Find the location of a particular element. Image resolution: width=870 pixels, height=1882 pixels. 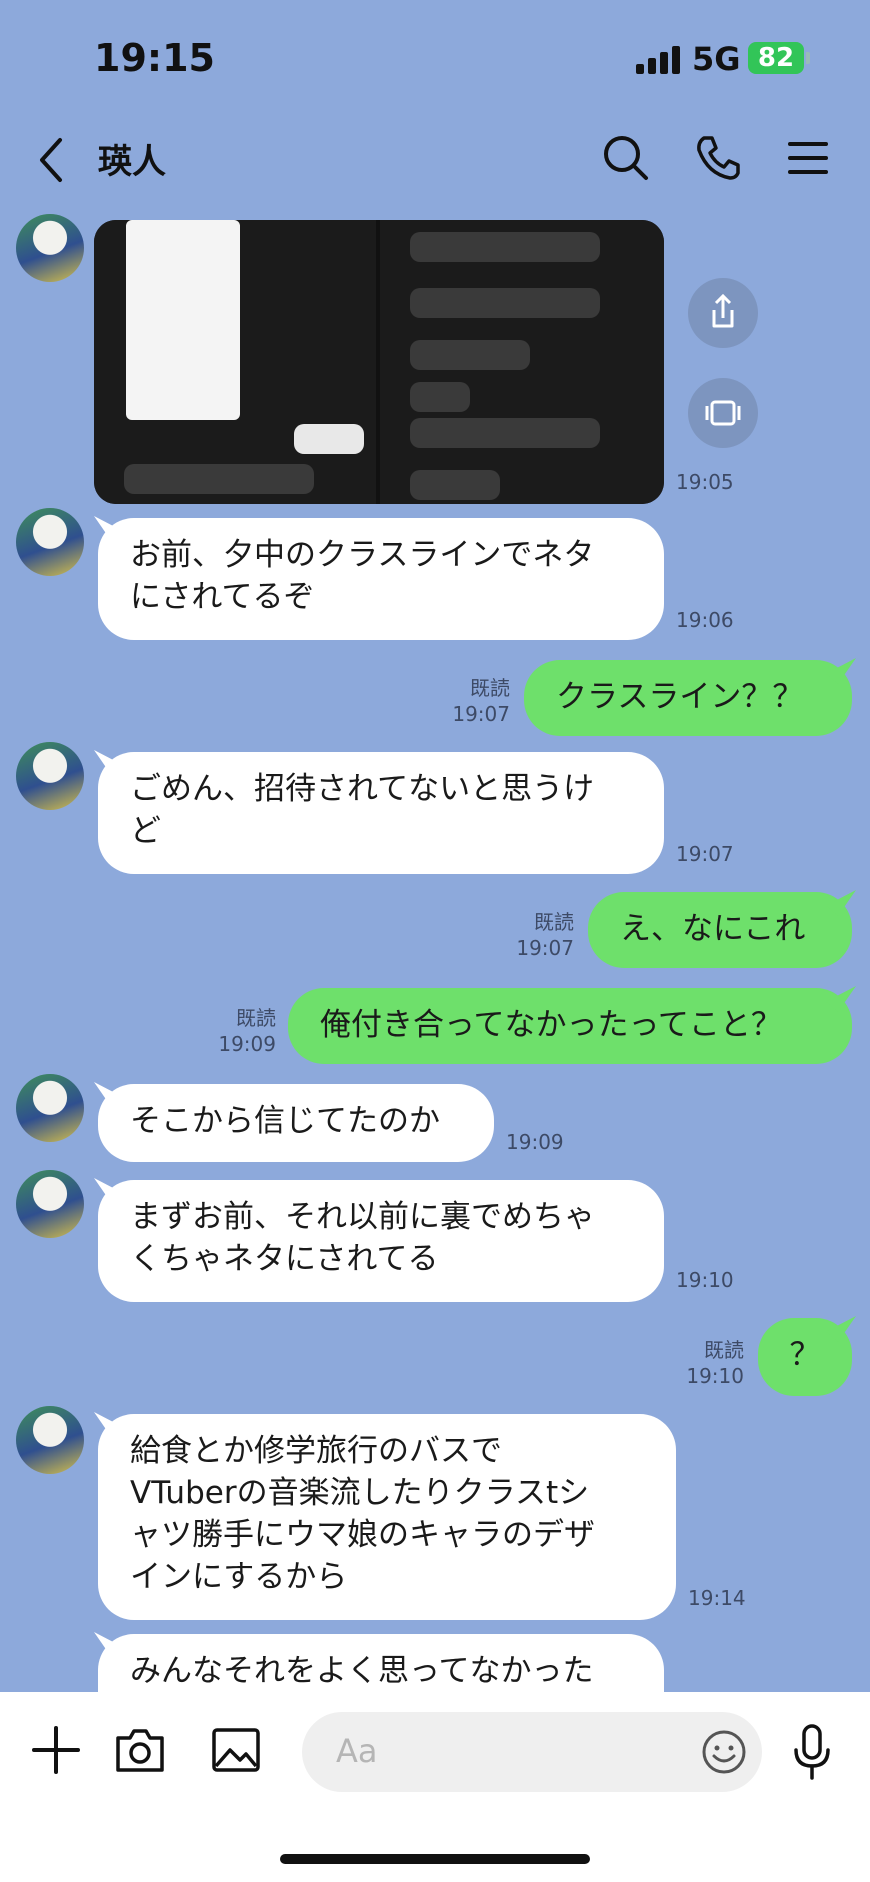

share-icon is located at coordinates (723, 313).